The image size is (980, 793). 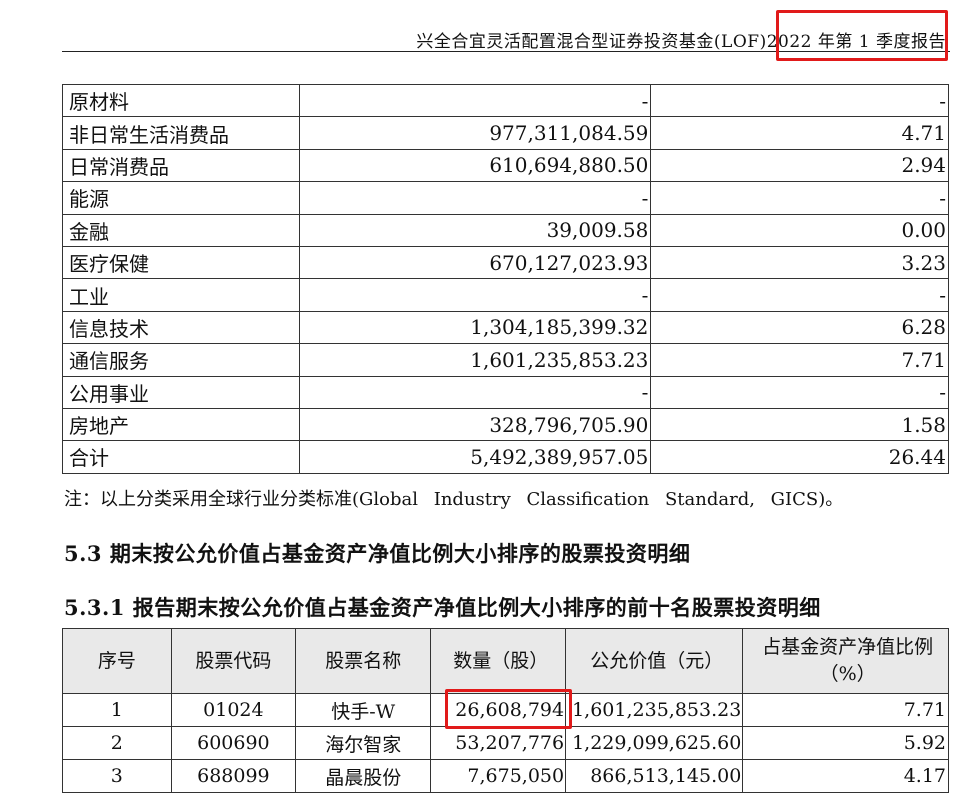 I want to click on industry-name: 信息技术, so click(x=181, y=327).